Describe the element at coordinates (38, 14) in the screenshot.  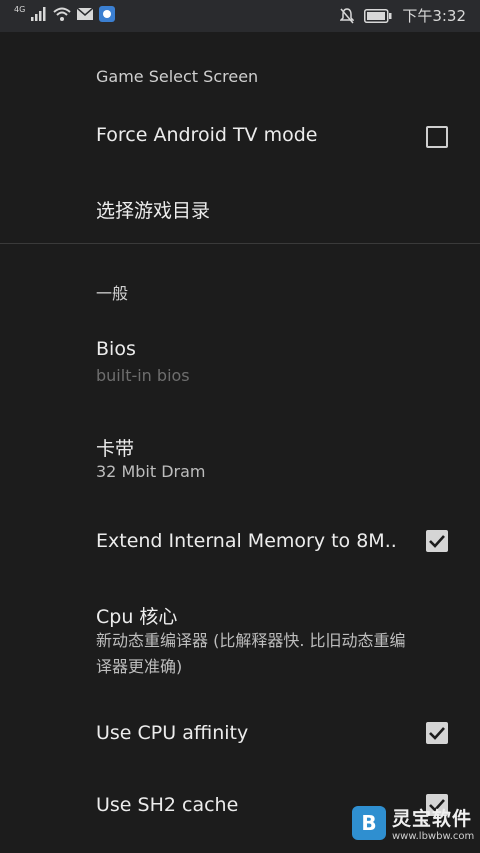
I see `signal-icon` at that location.